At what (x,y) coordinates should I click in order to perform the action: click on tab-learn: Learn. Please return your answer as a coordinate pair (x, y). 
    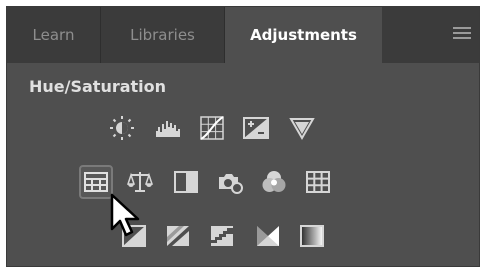
    Looking at the image, I should click on (54, 35).